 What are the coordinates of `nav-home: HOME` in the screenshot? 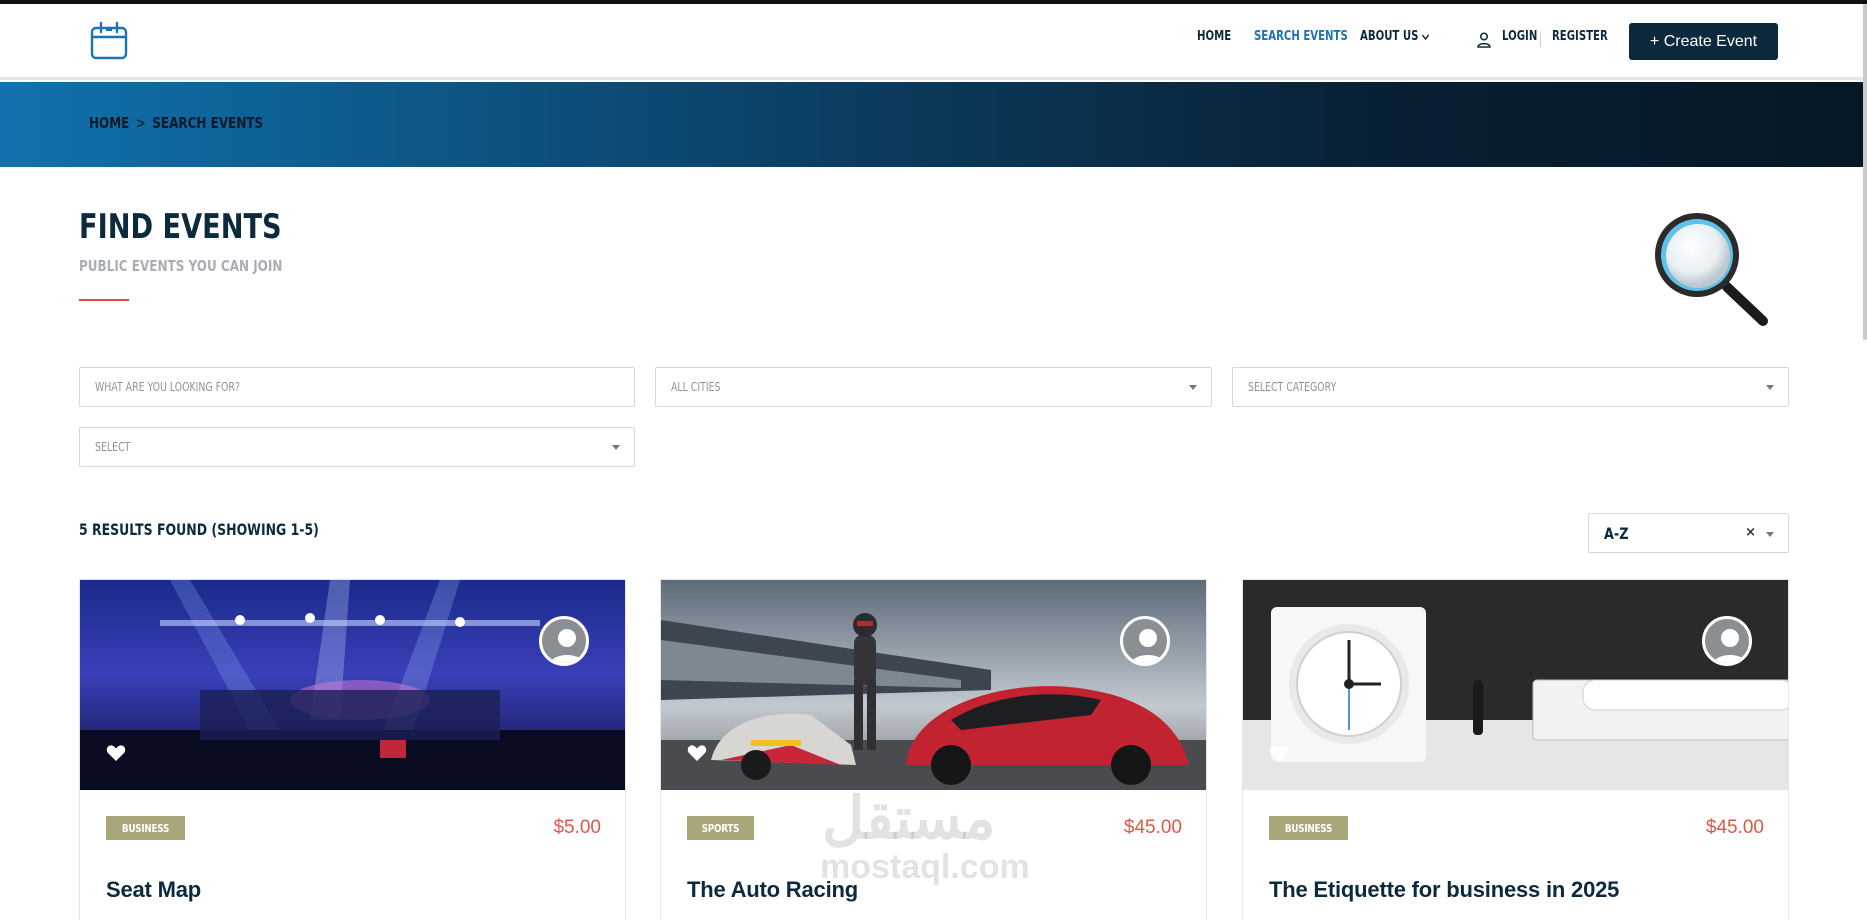 It's located at (1214, 36).